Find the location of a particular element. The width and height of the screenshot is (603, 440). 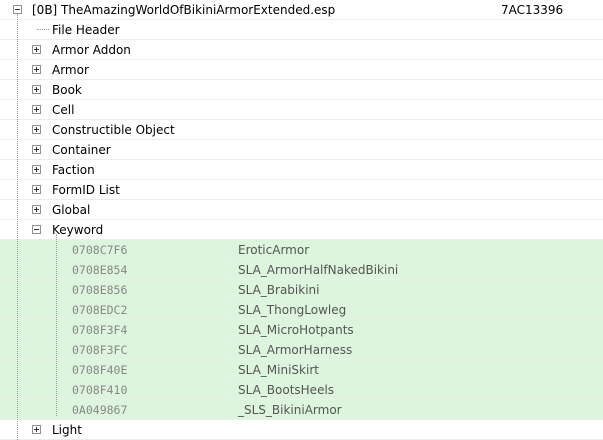

tree-row-constructible-object: Constructible Object is located at coordinates (301, 130).